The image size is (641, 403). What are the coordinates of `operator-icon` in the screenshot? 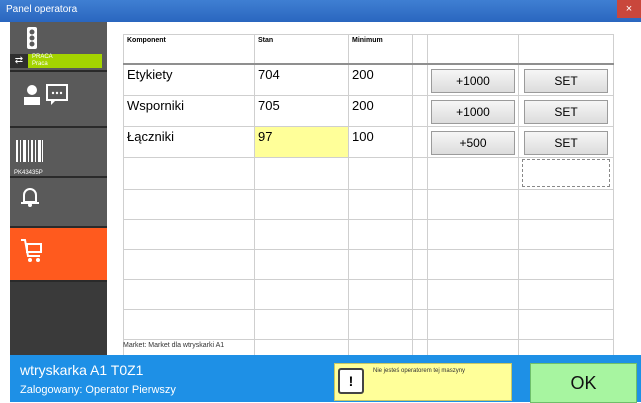 It's located at (32, 95).